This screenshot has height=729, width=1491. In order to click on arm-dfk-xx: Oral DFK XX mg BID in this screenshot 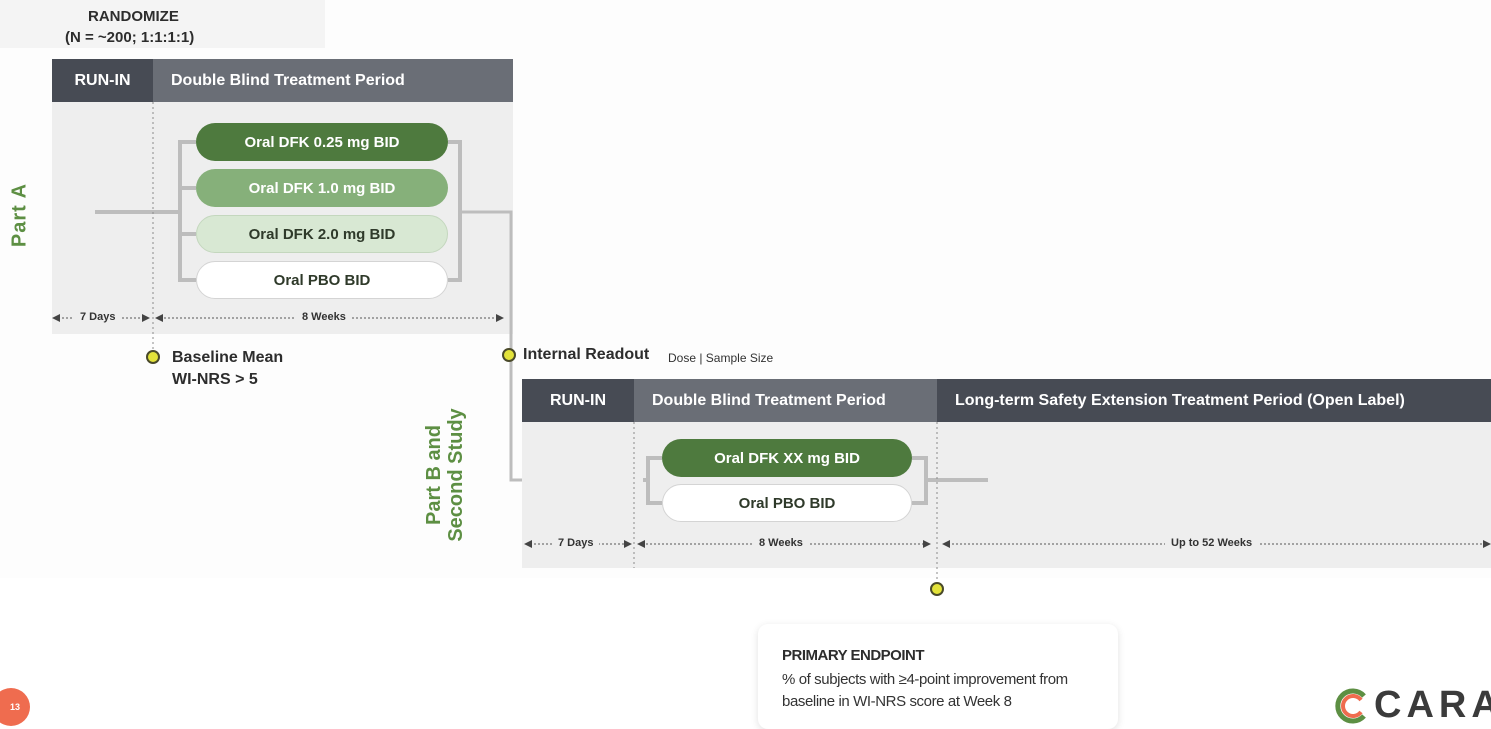, I will do `click(787, 458)`.